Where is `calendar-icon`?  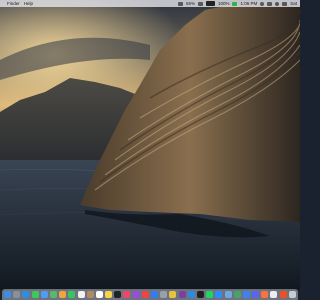
calendar-icon is located at coordinates (81, 294).